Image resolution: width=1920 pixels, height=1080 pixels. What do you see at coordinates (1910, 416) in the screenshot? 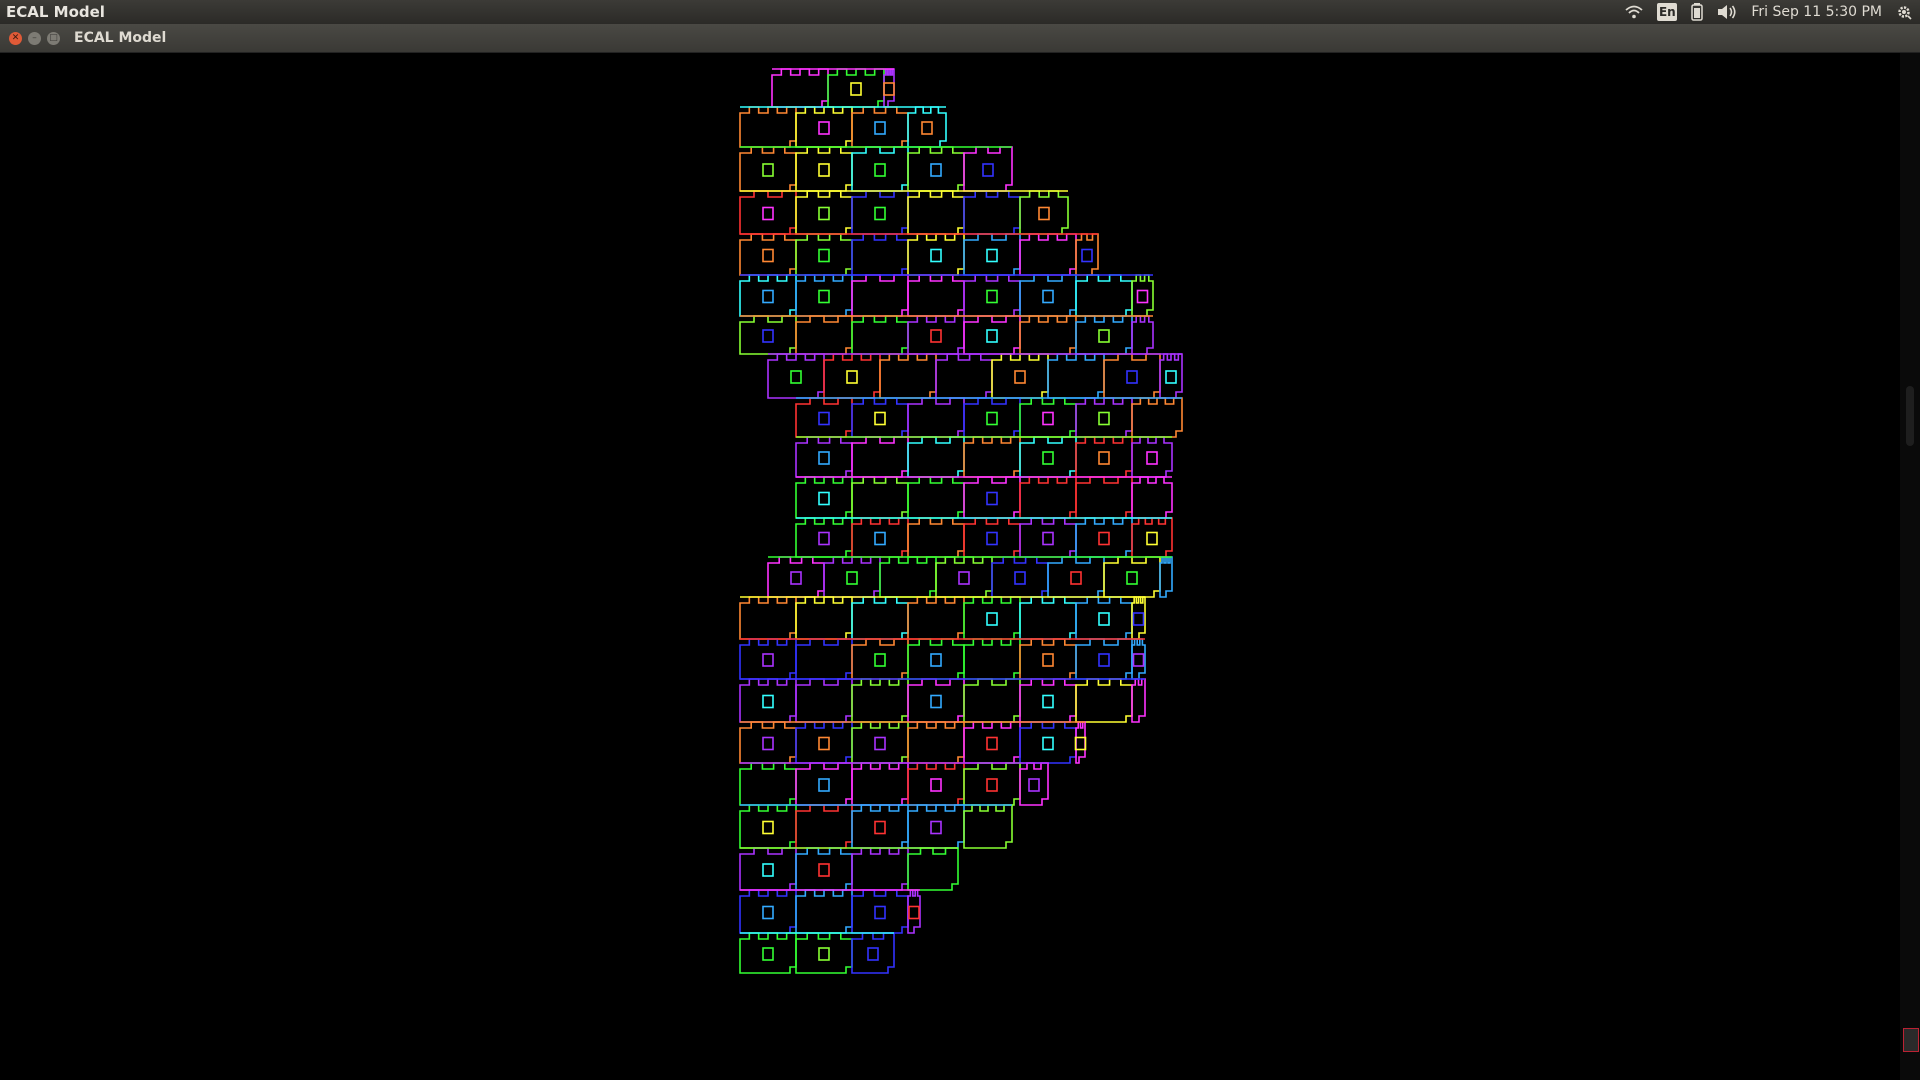
I see `scrollbar-thumb` at bounding box center [1910, 416].